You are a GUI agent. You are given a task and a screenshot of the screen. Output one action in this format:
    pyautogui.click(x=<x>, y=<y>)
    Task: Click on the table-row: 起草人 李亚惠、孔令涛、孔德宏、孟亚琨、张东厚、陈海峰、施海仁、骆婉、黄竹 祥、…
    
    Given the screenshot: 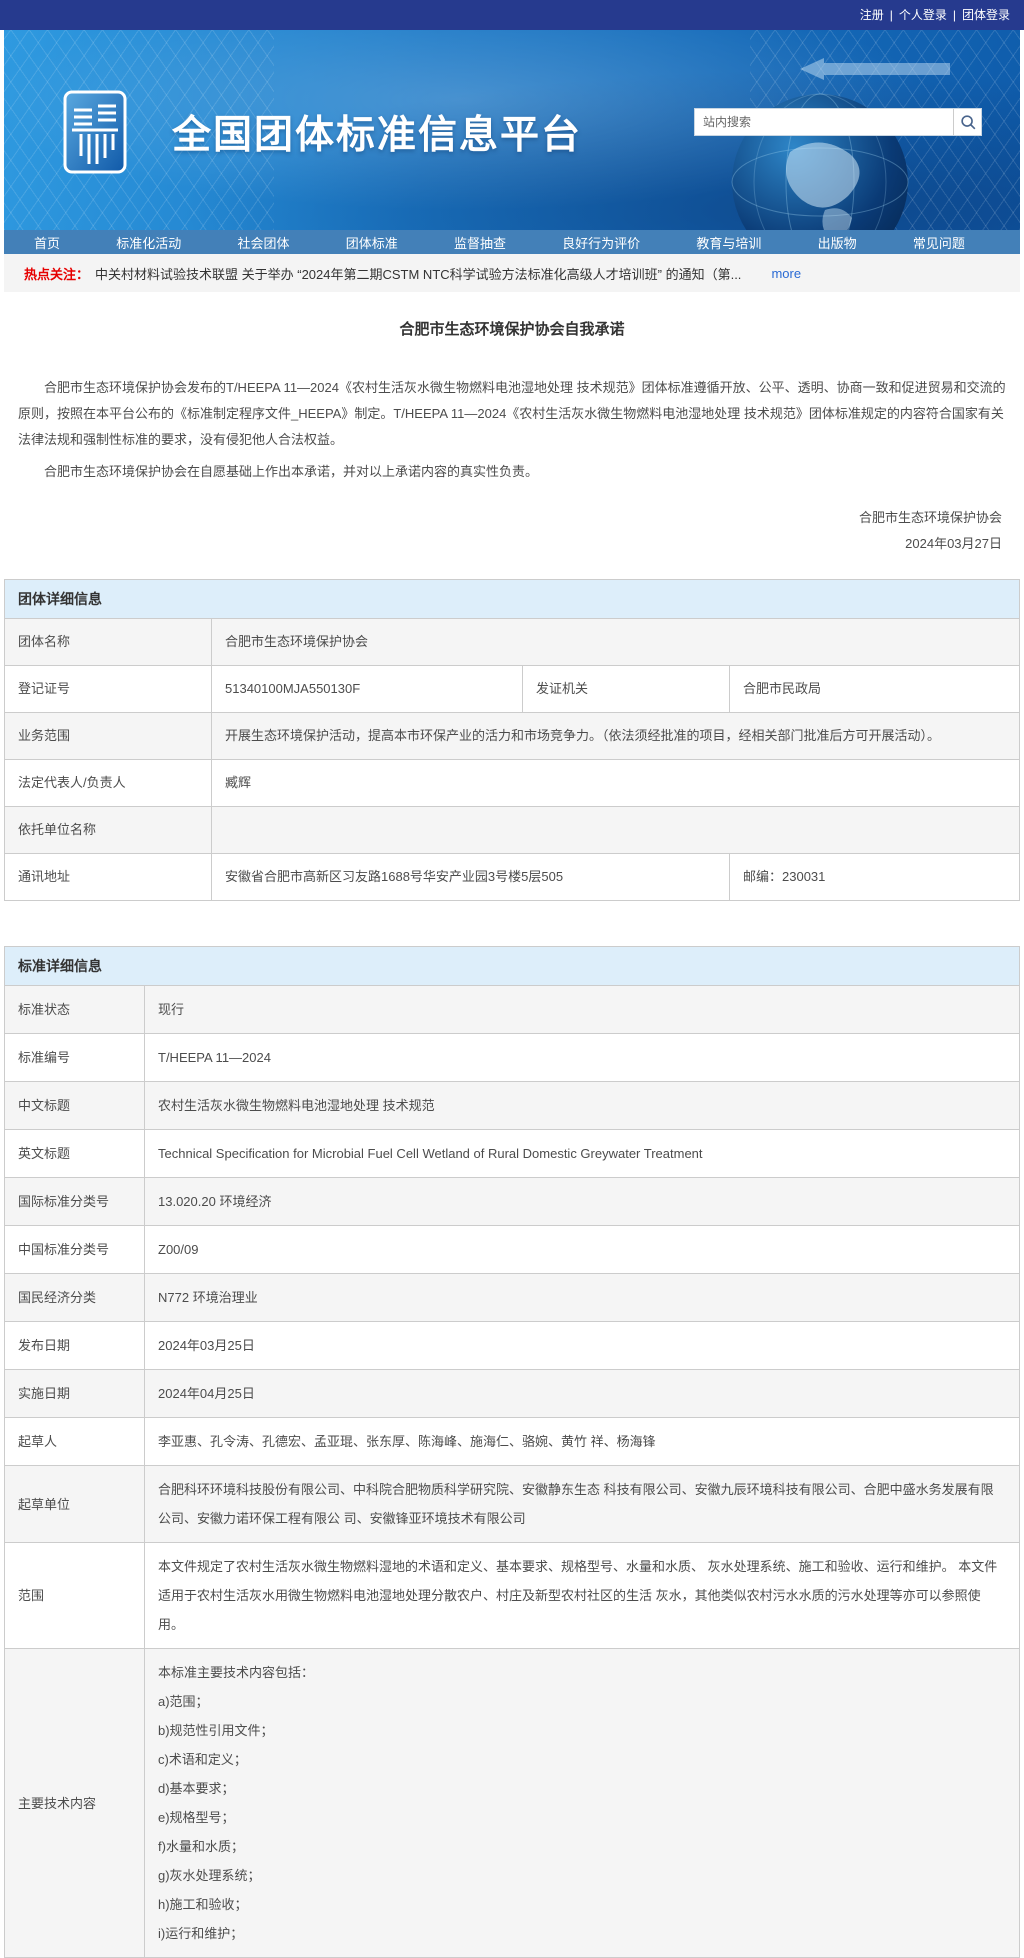 What is the action you would take?
    pyautogui.click(x=512, y=1441)
    